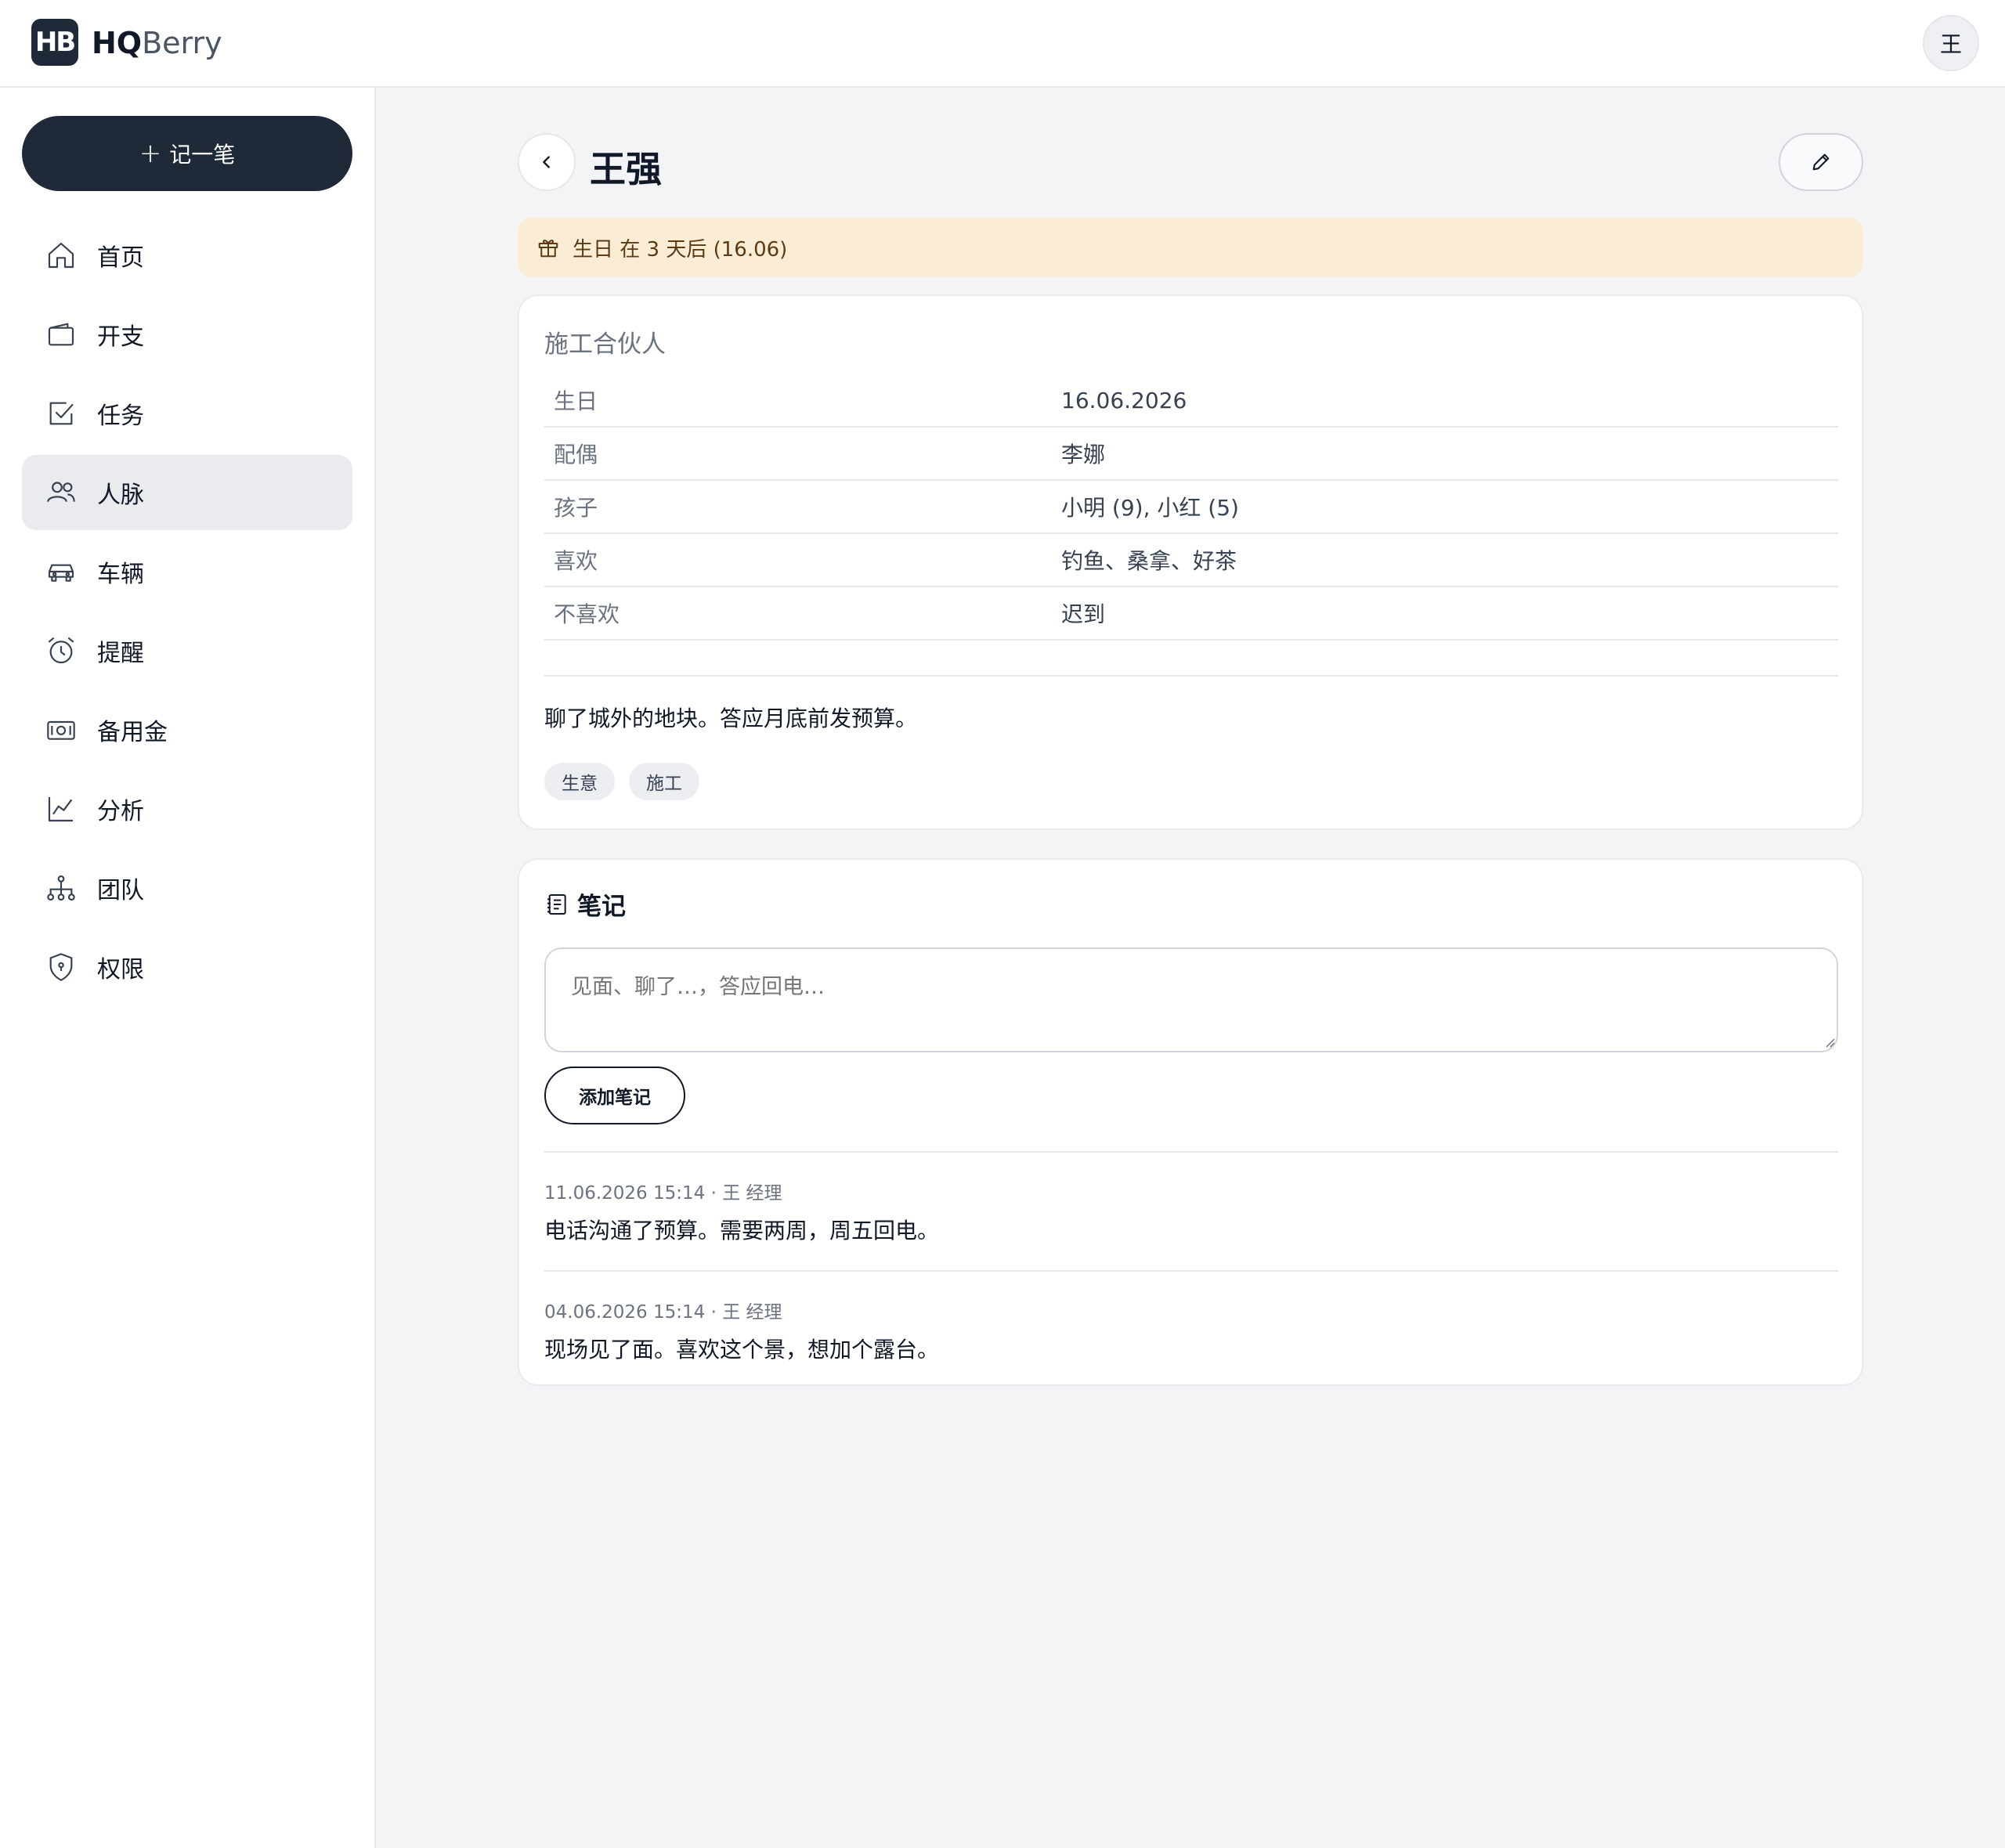 The image size is (2005, 1848). I want to click on field-row: 喜欢 钓鱼、桑拿、好茶, so click(1191, 560).